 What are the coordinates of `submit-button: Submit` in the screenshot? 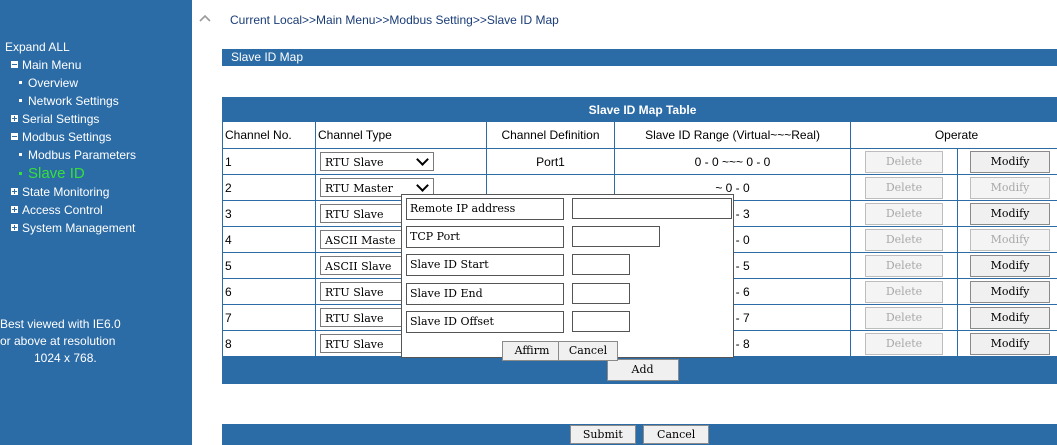 It's located at (602, 434).